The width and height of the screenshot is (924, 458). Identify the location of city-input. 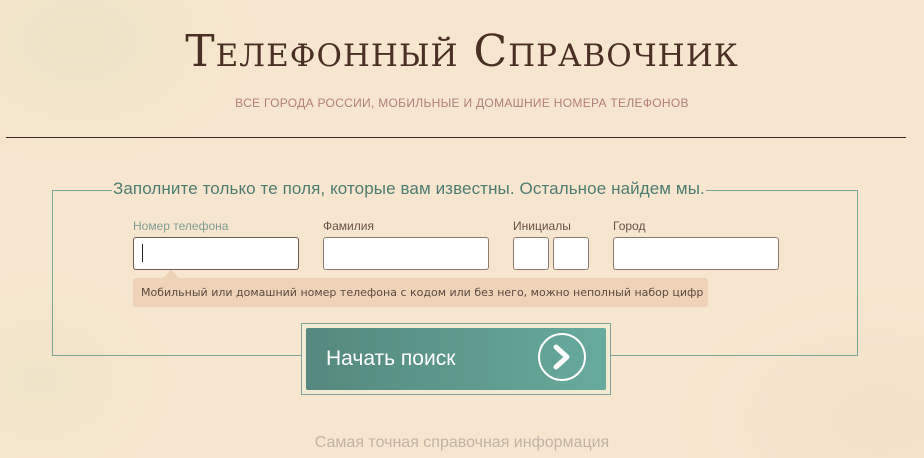
(696, 253).